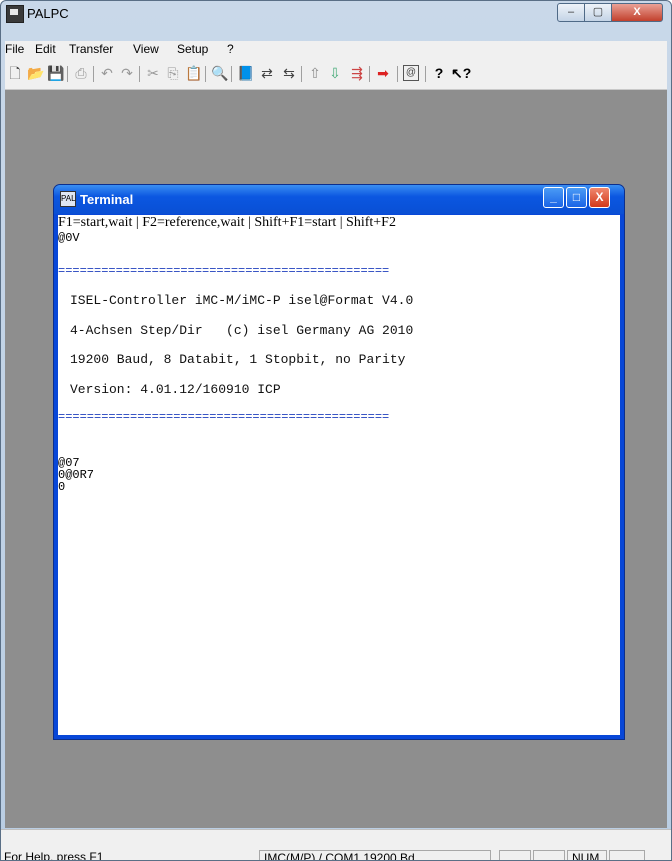 This screenshot has width=672, height=861. What do you see at coordinates (62, 487) in the screenshot?
I see `terminal-line: 0` at bounding box center [62, 487].